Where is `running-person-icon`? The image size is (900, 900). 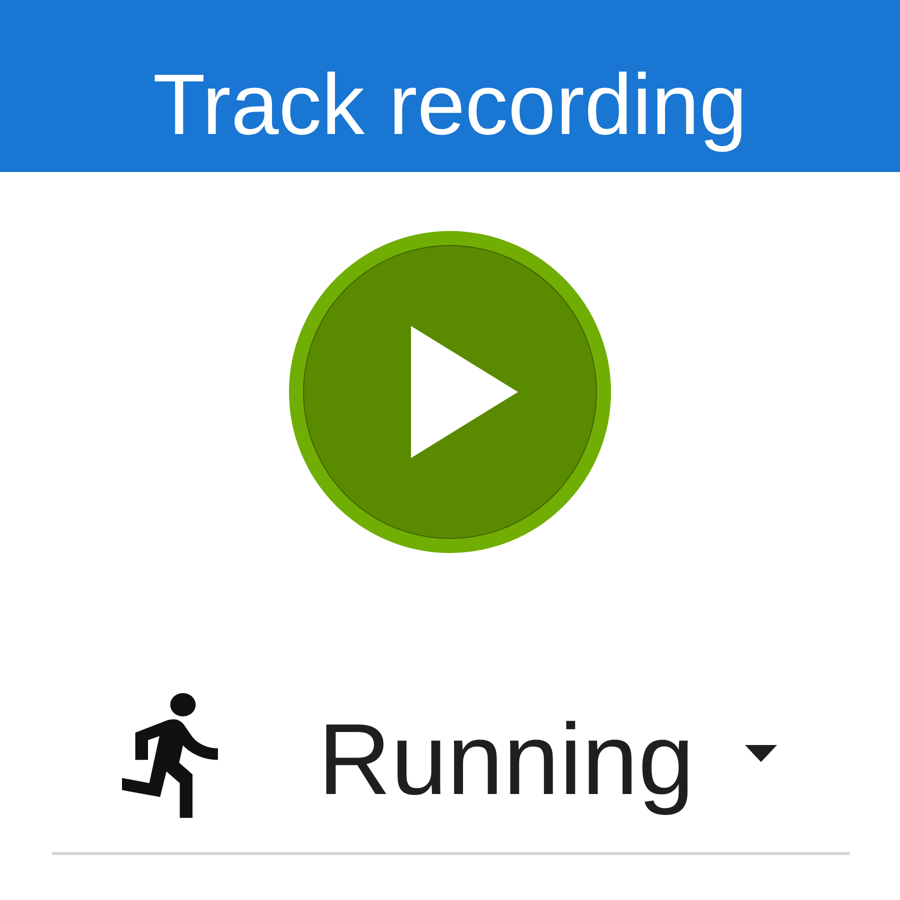 running-person-icon is located at coordinates (170, 755).